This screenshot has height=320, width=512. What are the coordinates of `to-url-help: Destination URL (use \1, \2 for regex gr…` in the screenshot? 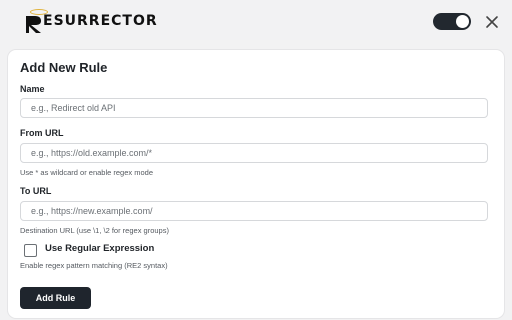 It's located at (94, 230).